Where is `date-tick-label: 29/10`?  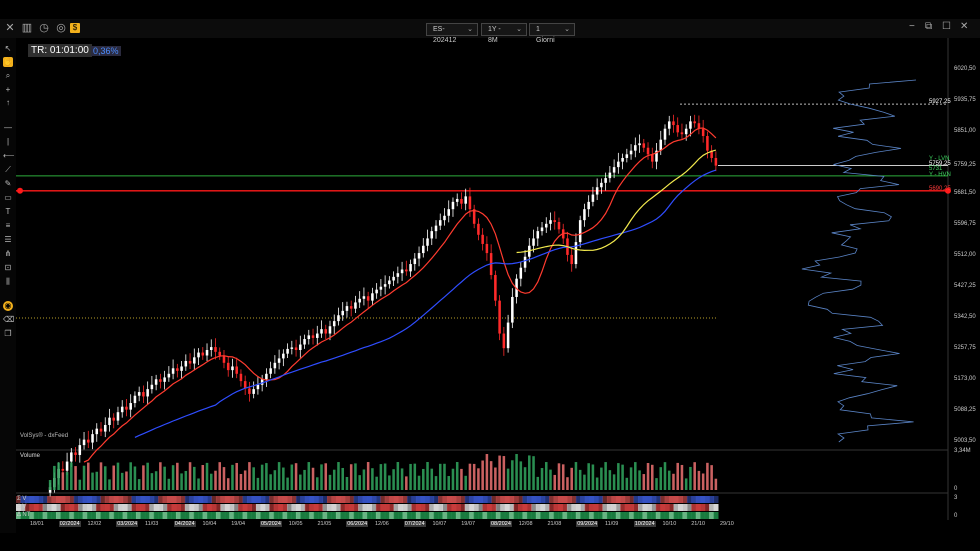 date-tick-label: 29/10 is located at coordinates (727, 524).